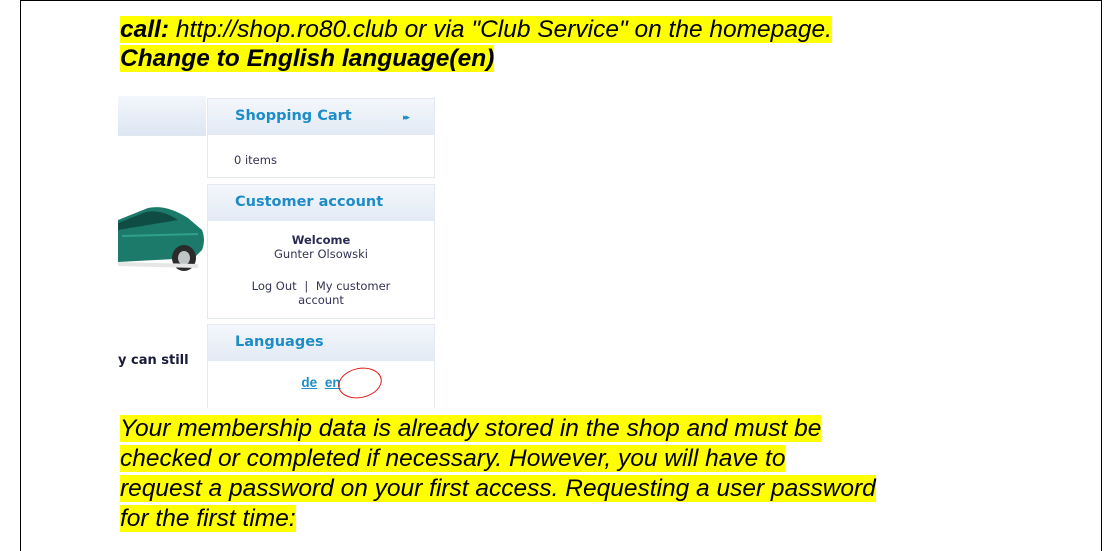 The width and height of the screenshot is (1117, 551). What do you see at coordinates (321, 240) in the screenshot?
I see `welcome-label: Welcome` at bounding box center [321, 240].